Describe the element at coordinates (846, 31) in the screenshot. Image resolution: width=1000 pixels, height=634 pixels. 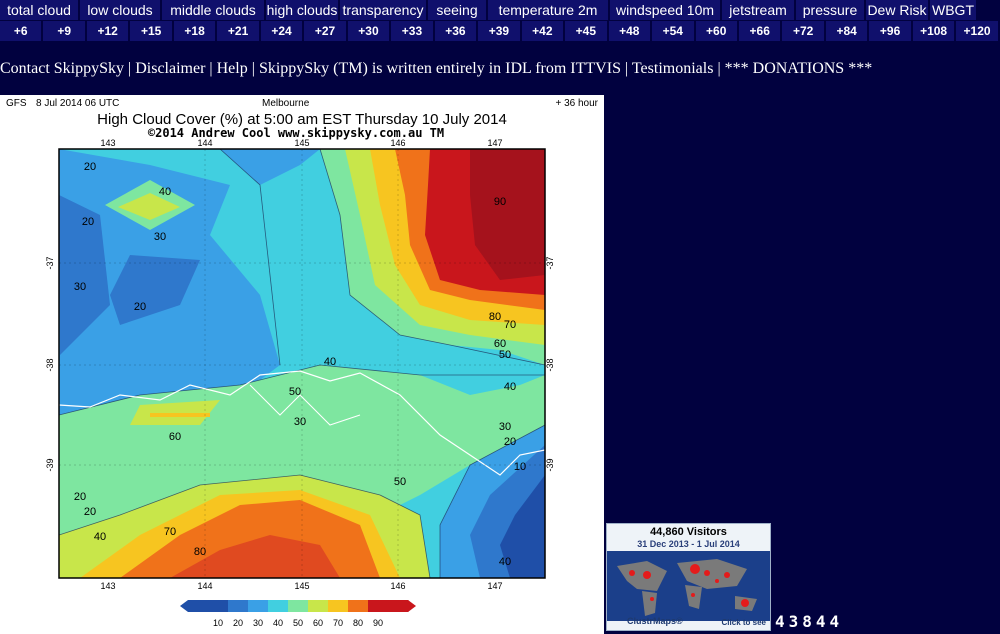
I see `nav-hour-19: +84` at that location.